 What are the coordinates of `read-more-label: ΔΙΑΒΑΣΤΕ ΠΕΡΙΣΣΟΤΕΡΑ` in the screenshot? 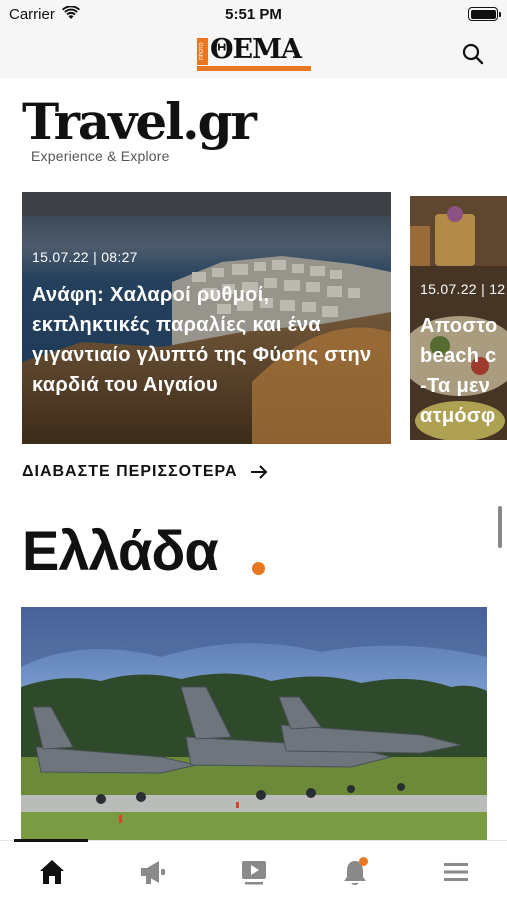 It's located at (130, 471).